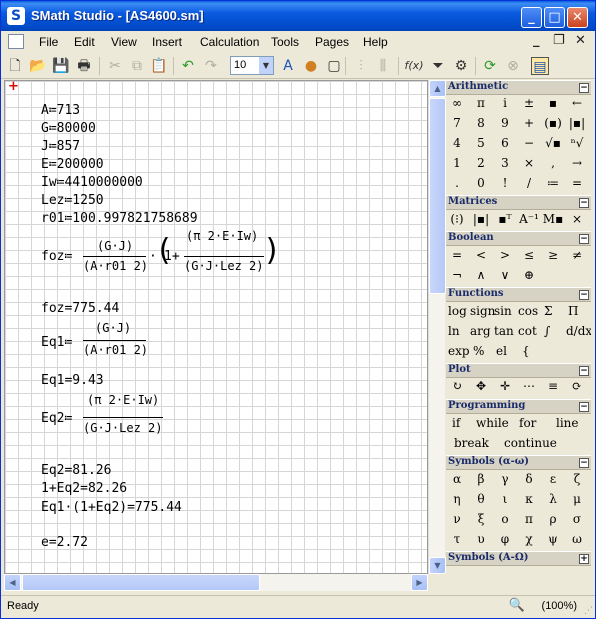  What do you see at coordinates (15, 66) in the screenshot?
I see `new-file-icon: 🗋` at bounding box center [15, 66].